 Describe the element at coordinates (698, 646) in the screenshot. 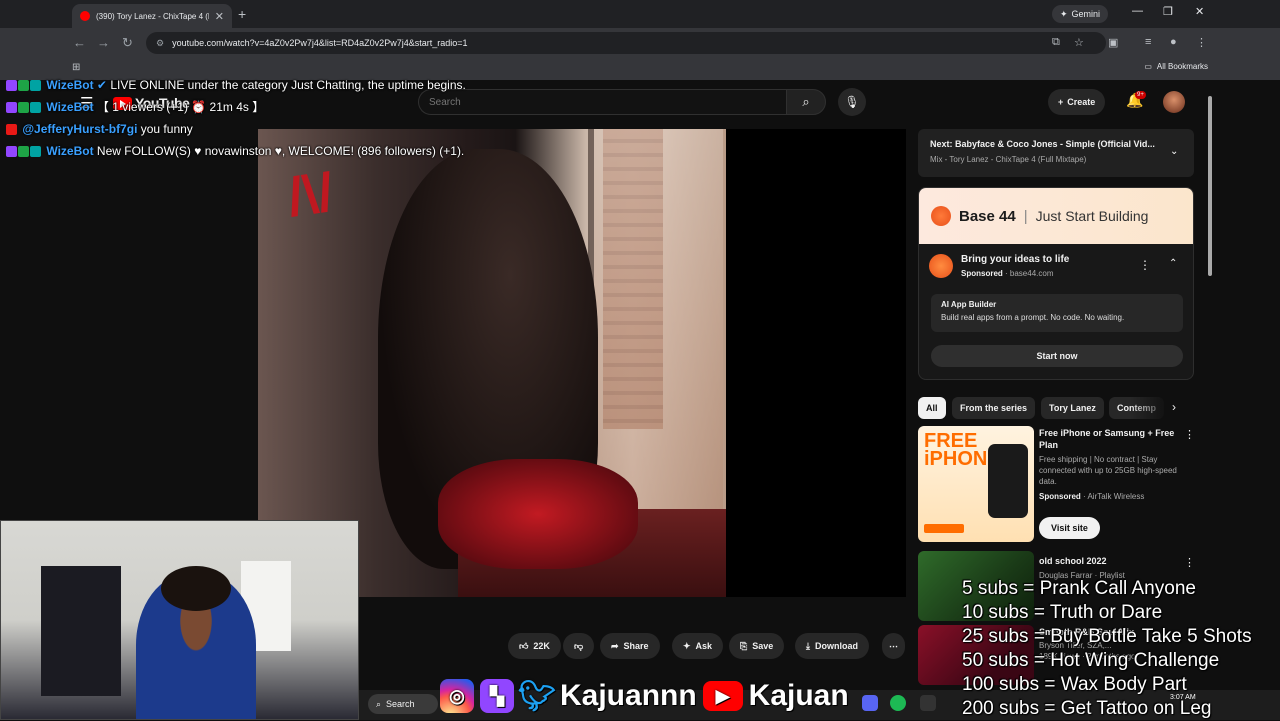

I see `ask-button: ✦ Ask` at that location.